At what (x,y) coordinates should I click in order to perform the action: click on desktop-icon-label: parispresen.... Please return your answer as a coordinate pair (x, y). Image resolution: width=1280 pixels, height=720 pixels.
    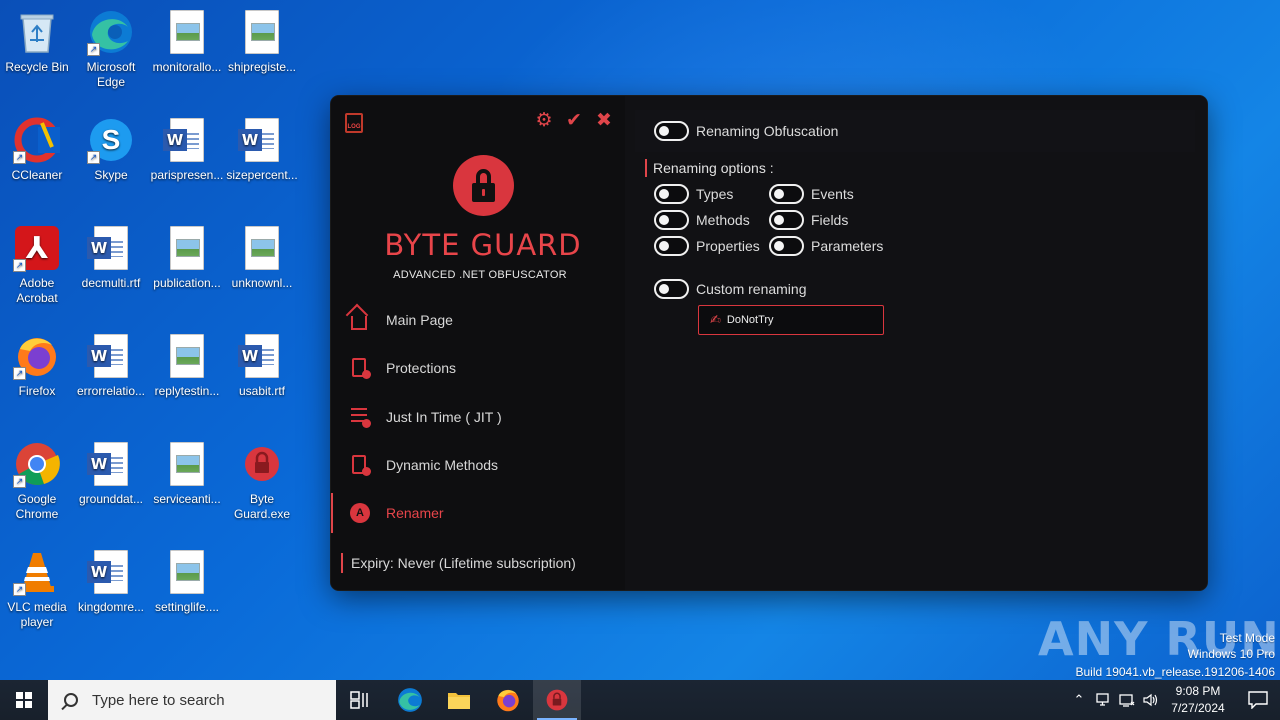
    Looking at the image, I should click on (187, 175).